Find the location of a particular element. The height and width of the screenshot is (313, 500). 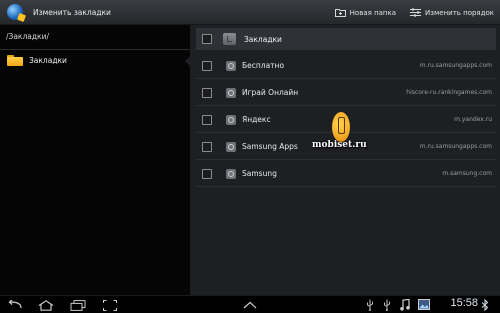

new-folder-icon is located at coordinates (340, 13).